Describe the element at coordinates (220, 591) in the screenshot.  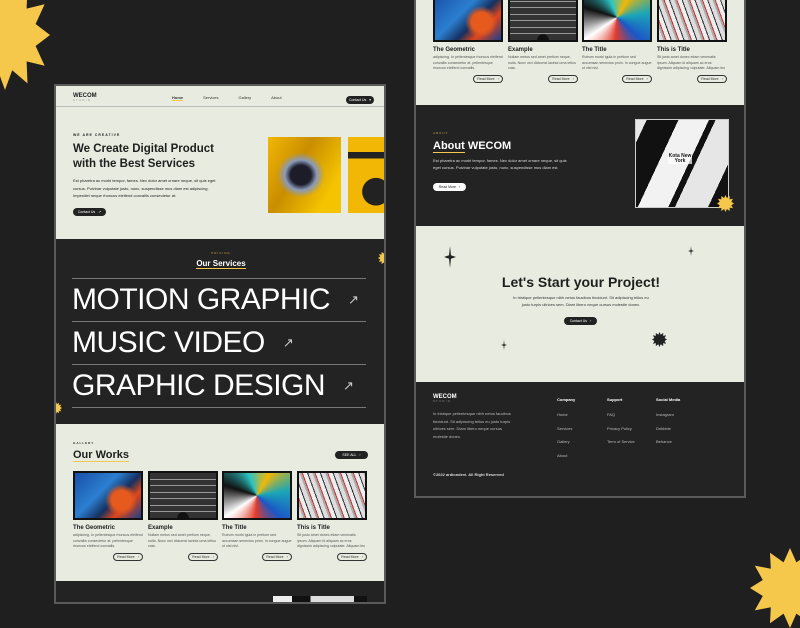
I see `about-section-preview` at that location.